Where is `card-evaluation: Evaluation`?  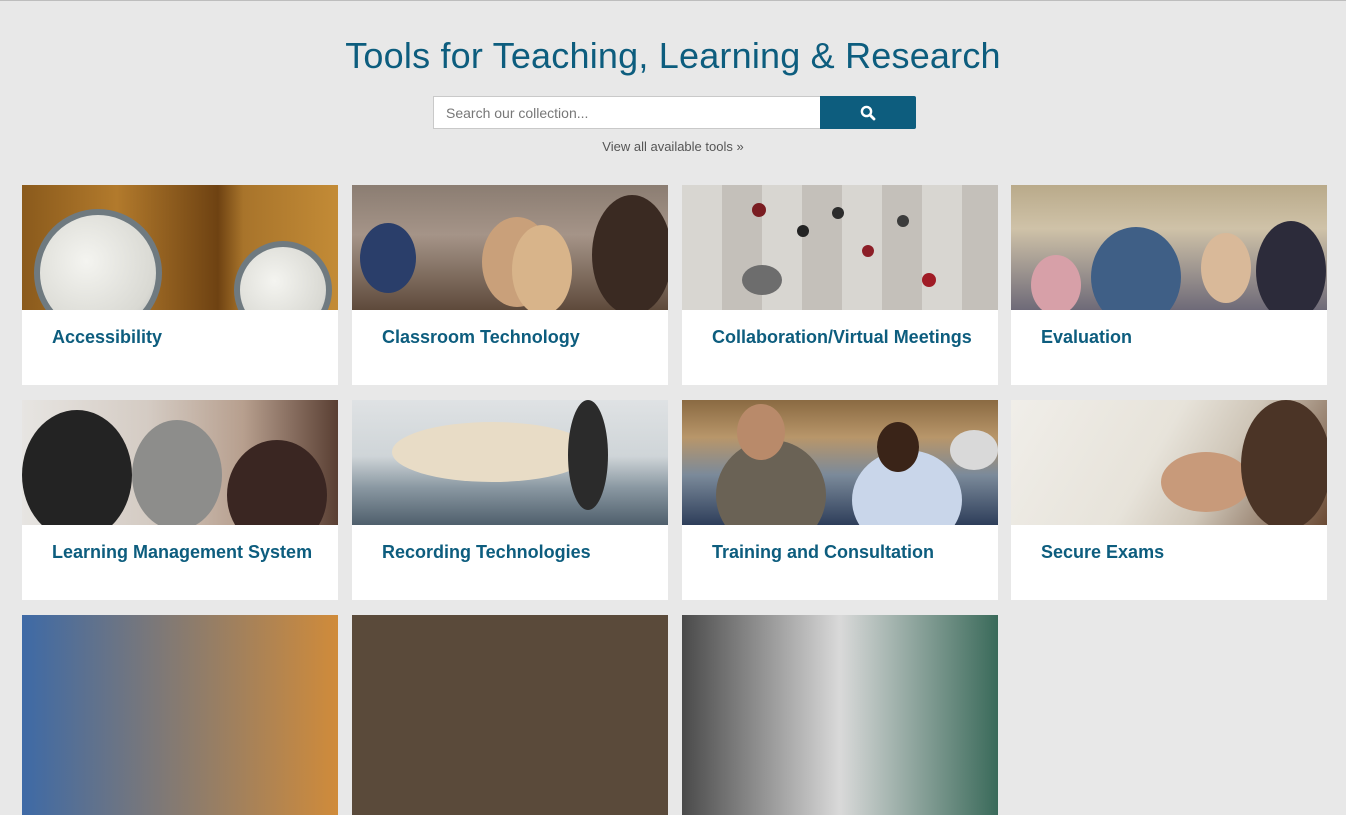
card-evaluation: Evaluation is located at coordinates (1169, 285).